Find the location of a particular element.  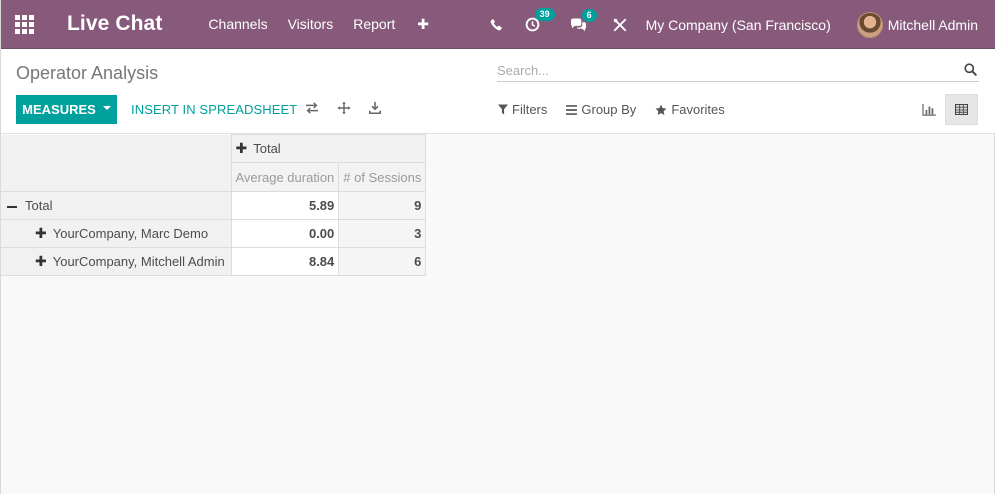

user-name: Mitchell Admin is located at coordinates (932, 24).